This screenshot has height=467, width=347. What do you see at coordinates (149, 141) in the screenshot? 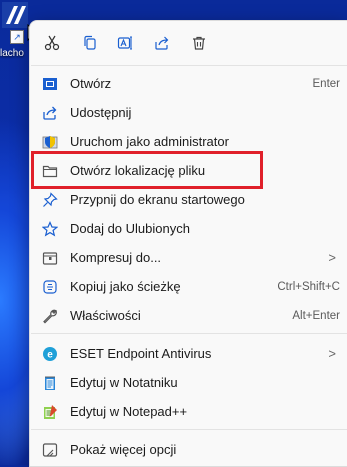
I see `menu-item-label: Uruchom jako administrator` at bounding box center [149, 141].